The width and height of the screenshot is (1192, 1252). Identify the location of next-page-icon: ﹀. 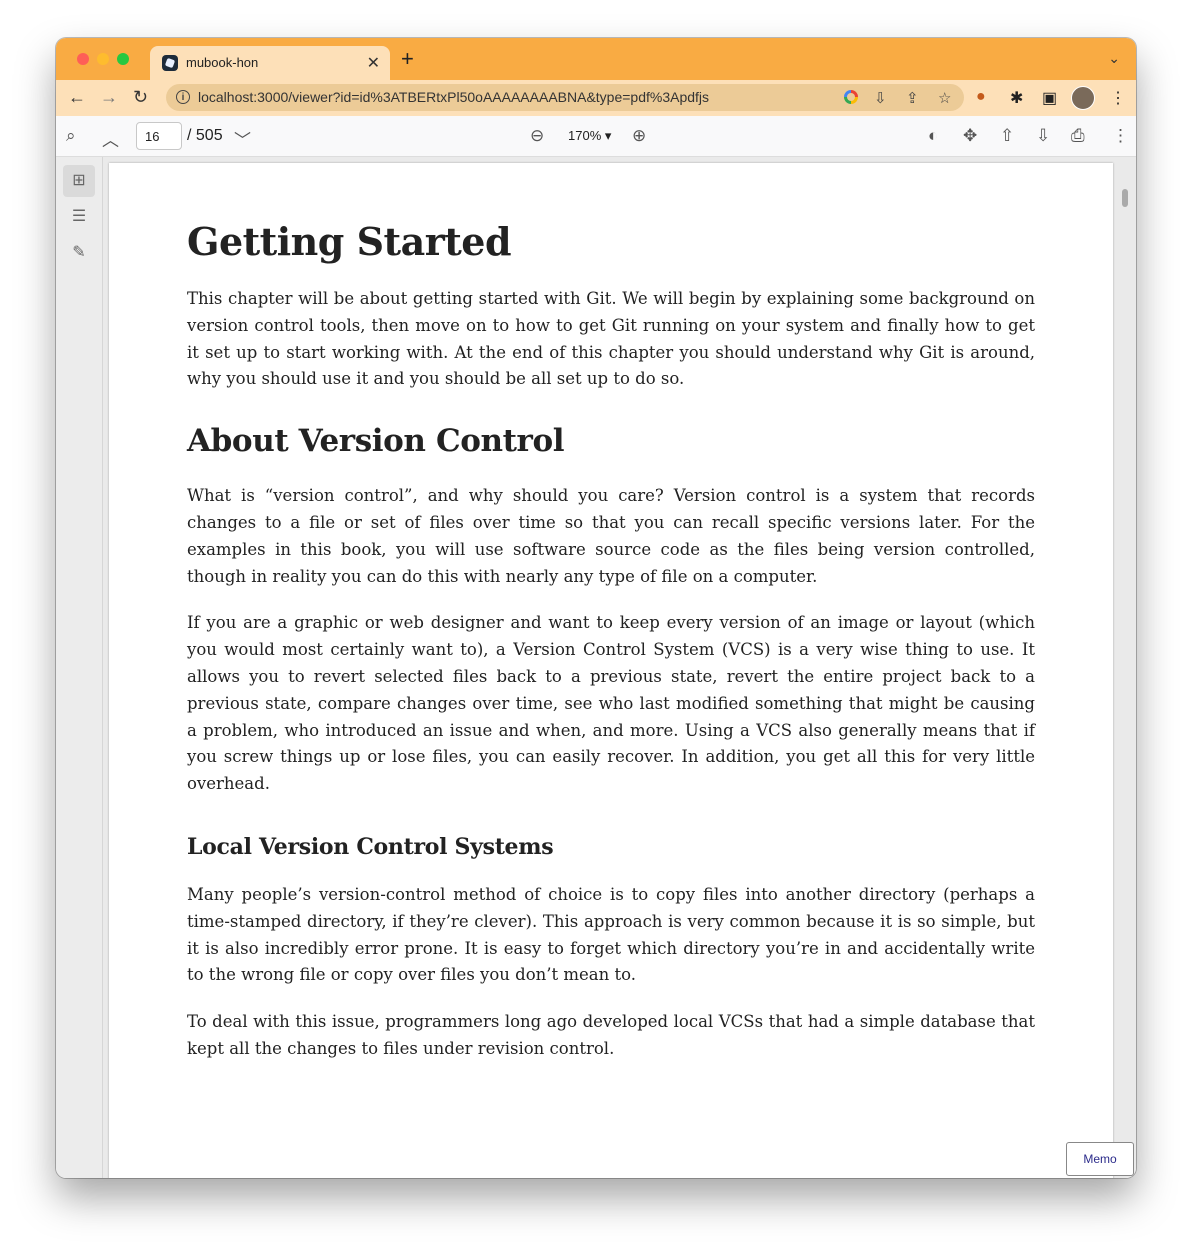
(242, 138).